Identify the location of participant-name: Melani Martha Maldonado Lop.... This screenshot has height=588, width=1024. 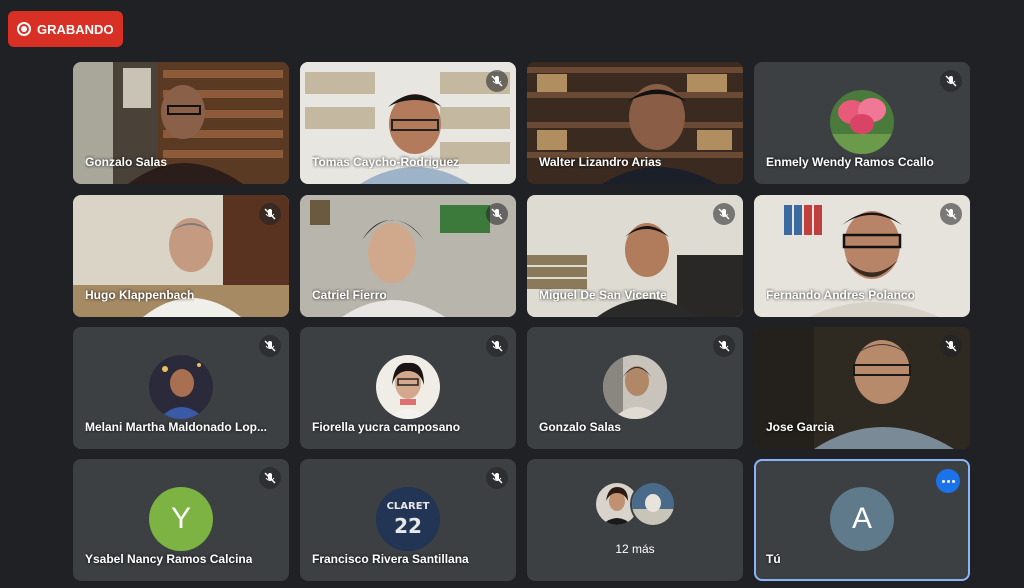
(176, 427).